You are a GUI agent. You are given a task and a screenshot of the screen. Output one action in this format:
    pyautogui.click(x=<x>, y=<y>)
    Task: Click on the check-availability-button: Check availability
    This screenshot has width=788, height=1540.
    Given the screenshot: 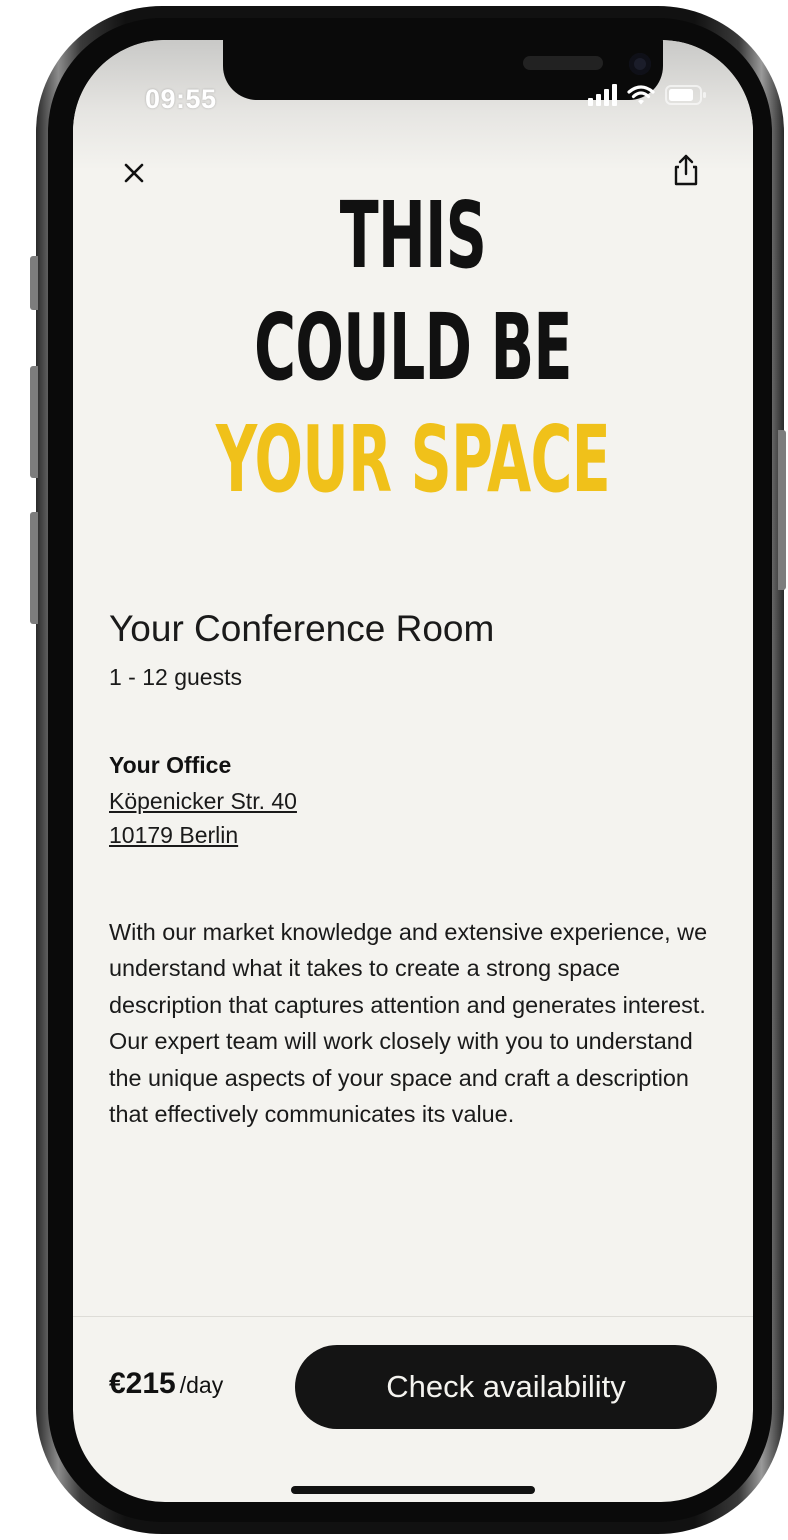 What is the action you would take?
    pyautogui.click(x=506, y=1387)
    